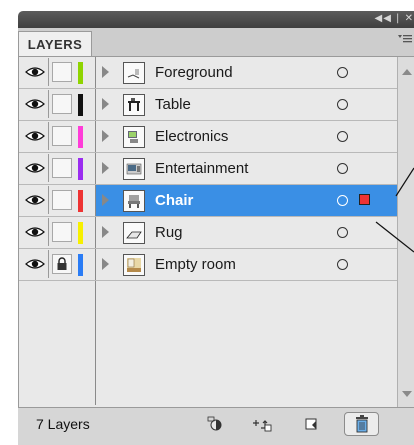 This screenshot has height=445, width=414. Describe the element at coordinates (247, 200) in the screenshot. I see `layer-name-area: Chair` at that location.